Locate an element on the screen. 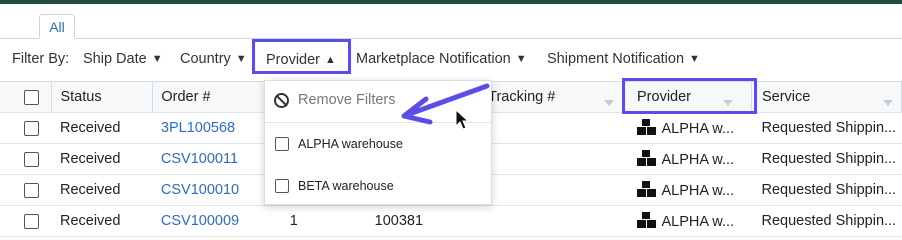  filter-marketplace-notification: Marketplace Notification ▼ is located at coordinates (441, 59).